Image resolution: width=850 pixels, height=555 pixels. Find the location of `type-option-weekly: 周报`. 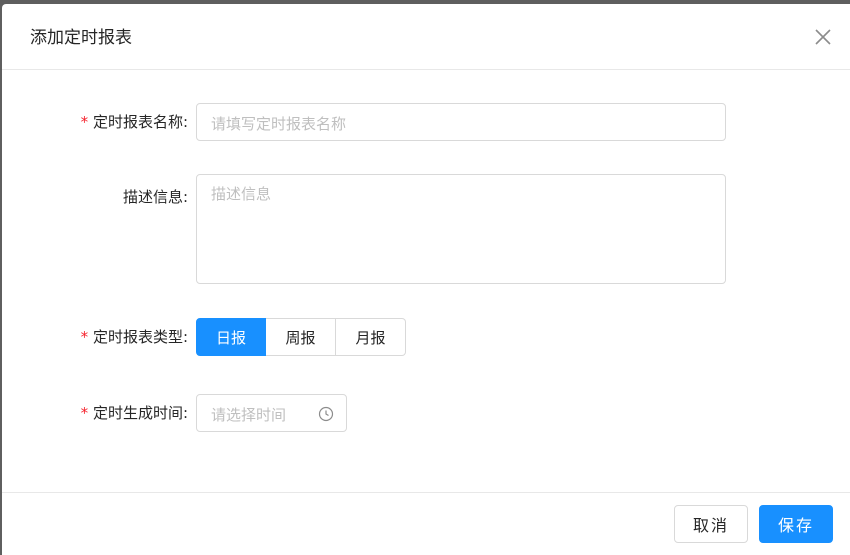

type-option-weekly: 周报 is located at coordinates (301, 337).